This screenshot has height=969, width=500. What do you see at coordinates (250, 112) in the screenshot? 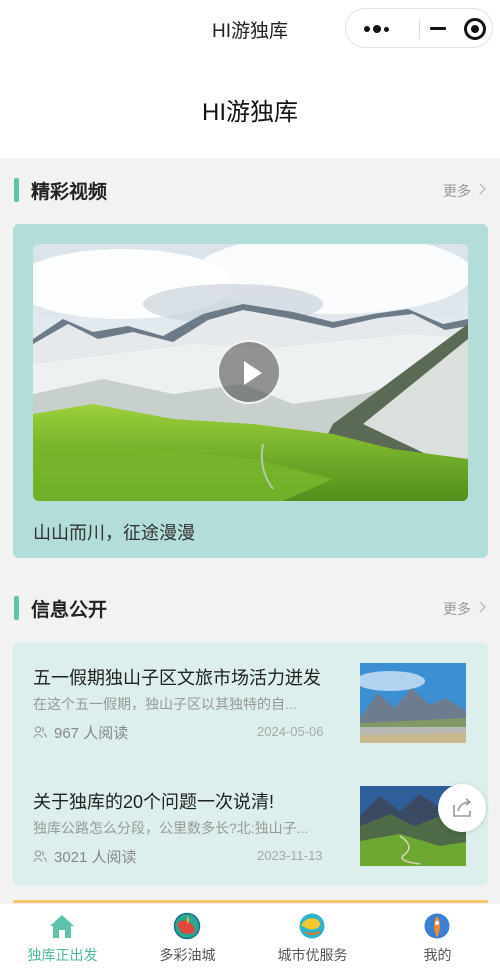
I see `page-title: HI游独库` at bounding box center [250, 112].